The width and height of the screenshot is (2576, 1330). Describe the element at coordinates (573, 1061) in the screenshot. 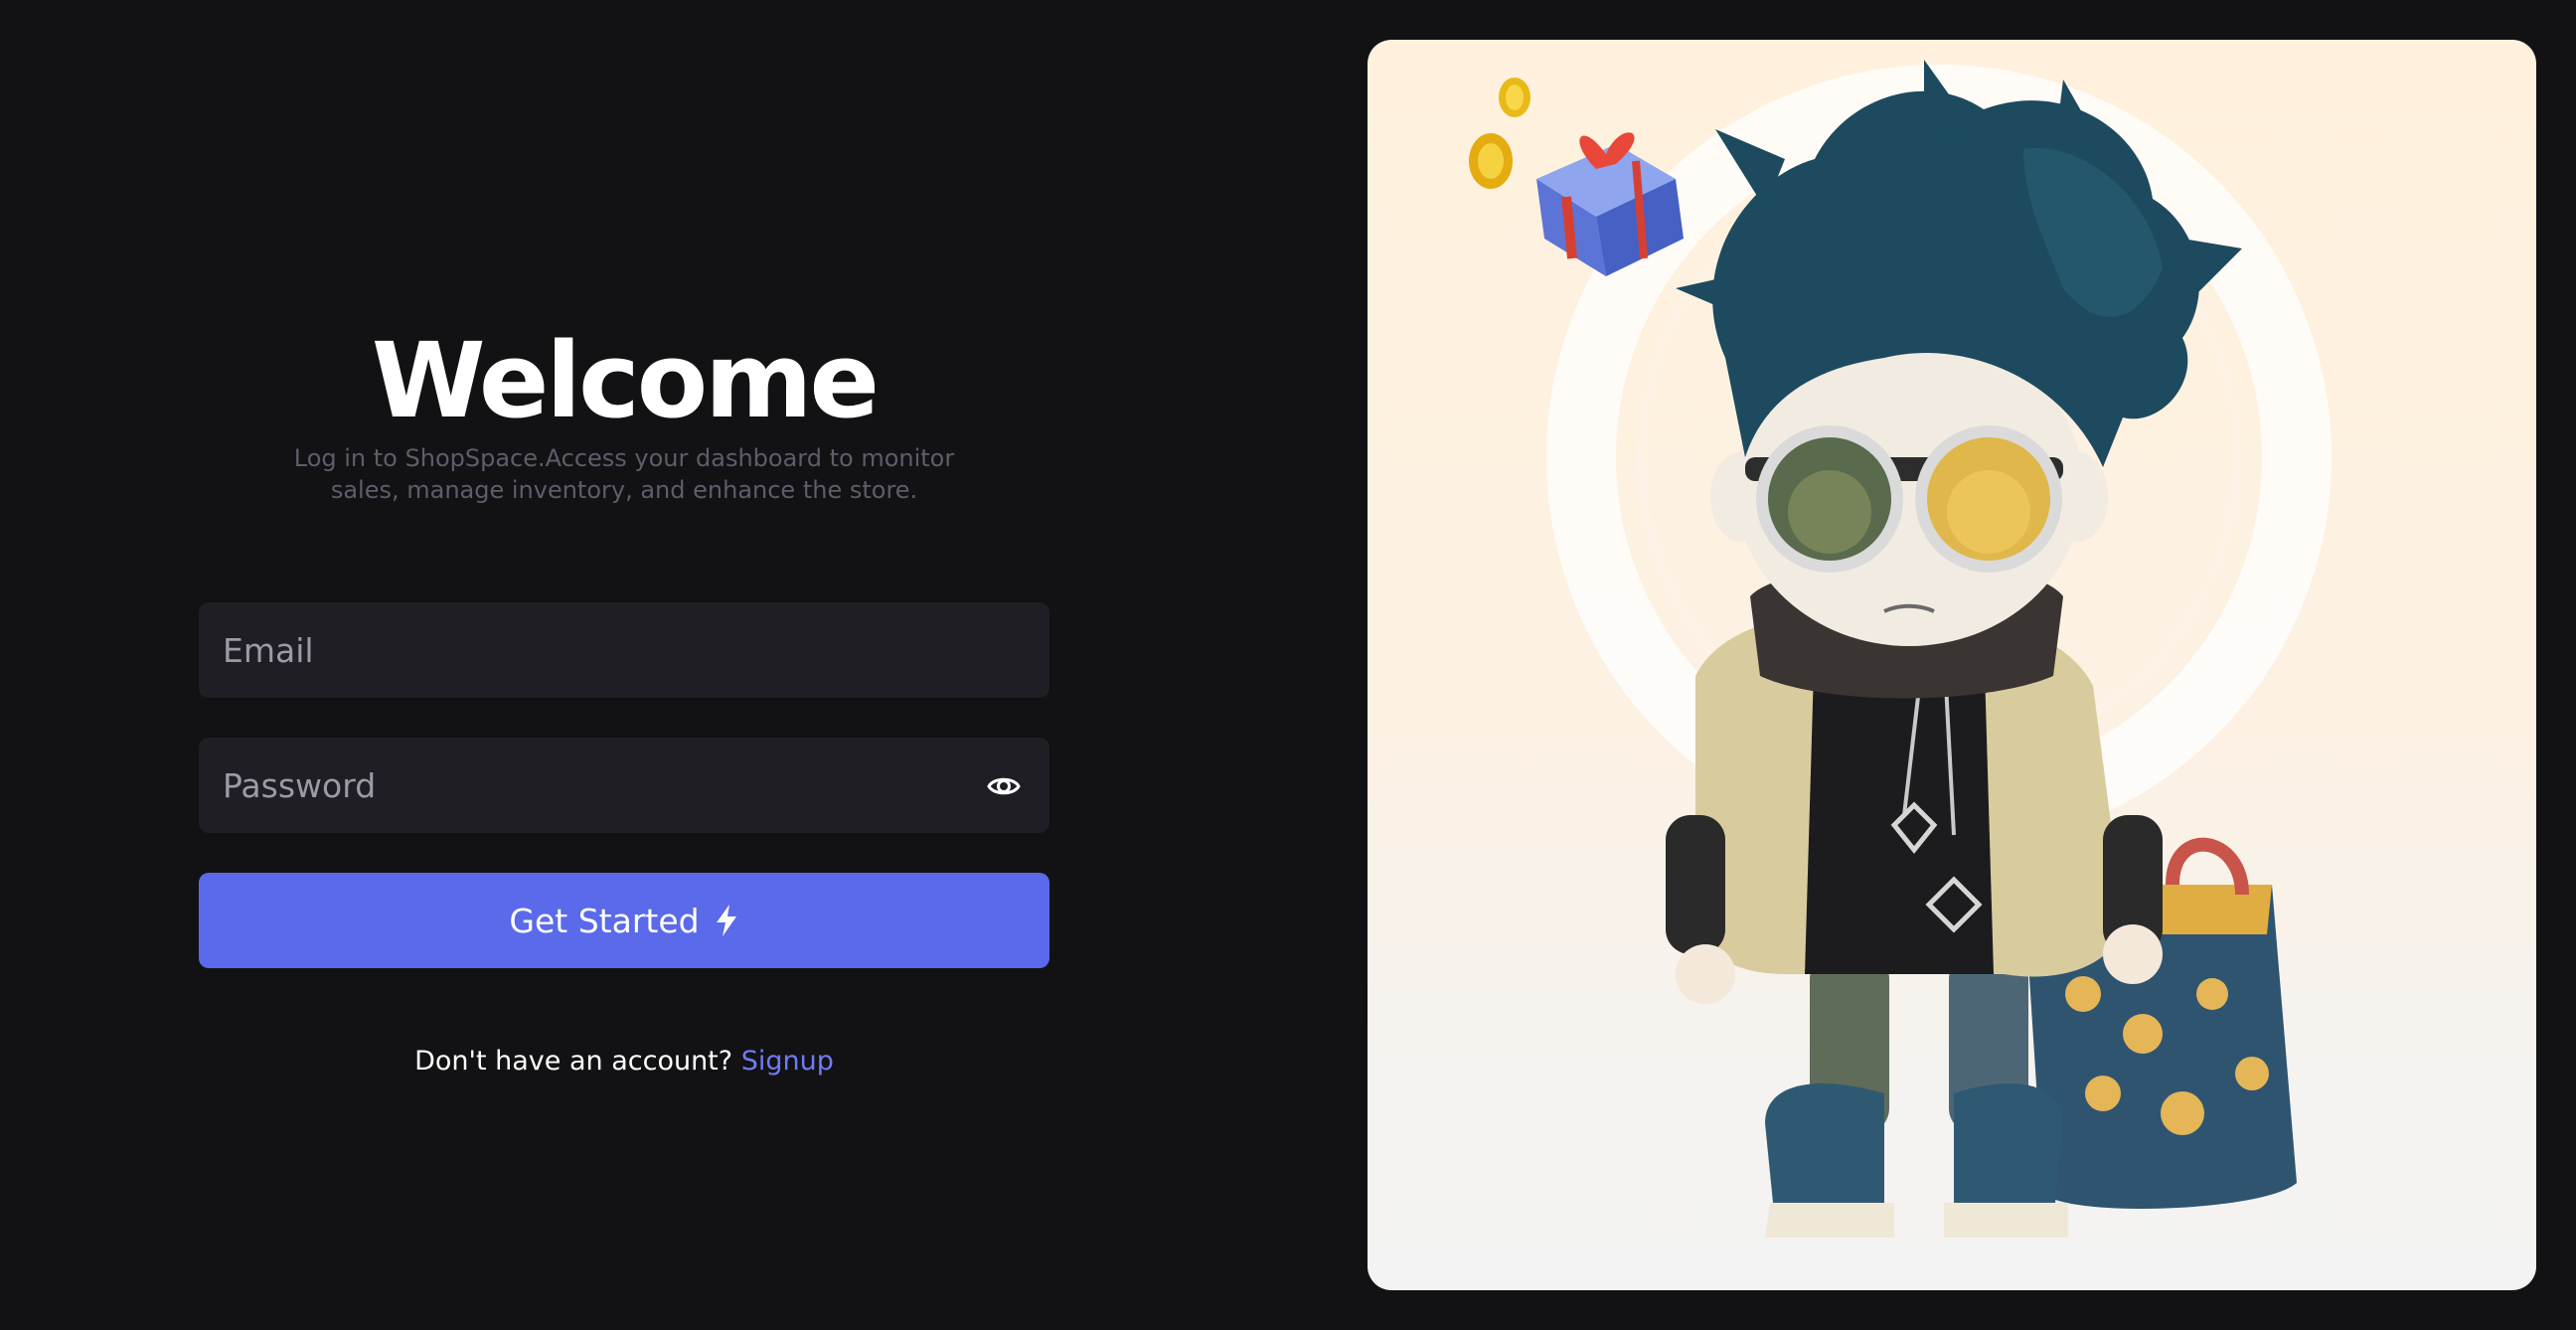

I see `no-account-text: Don't have an account?` at that location.